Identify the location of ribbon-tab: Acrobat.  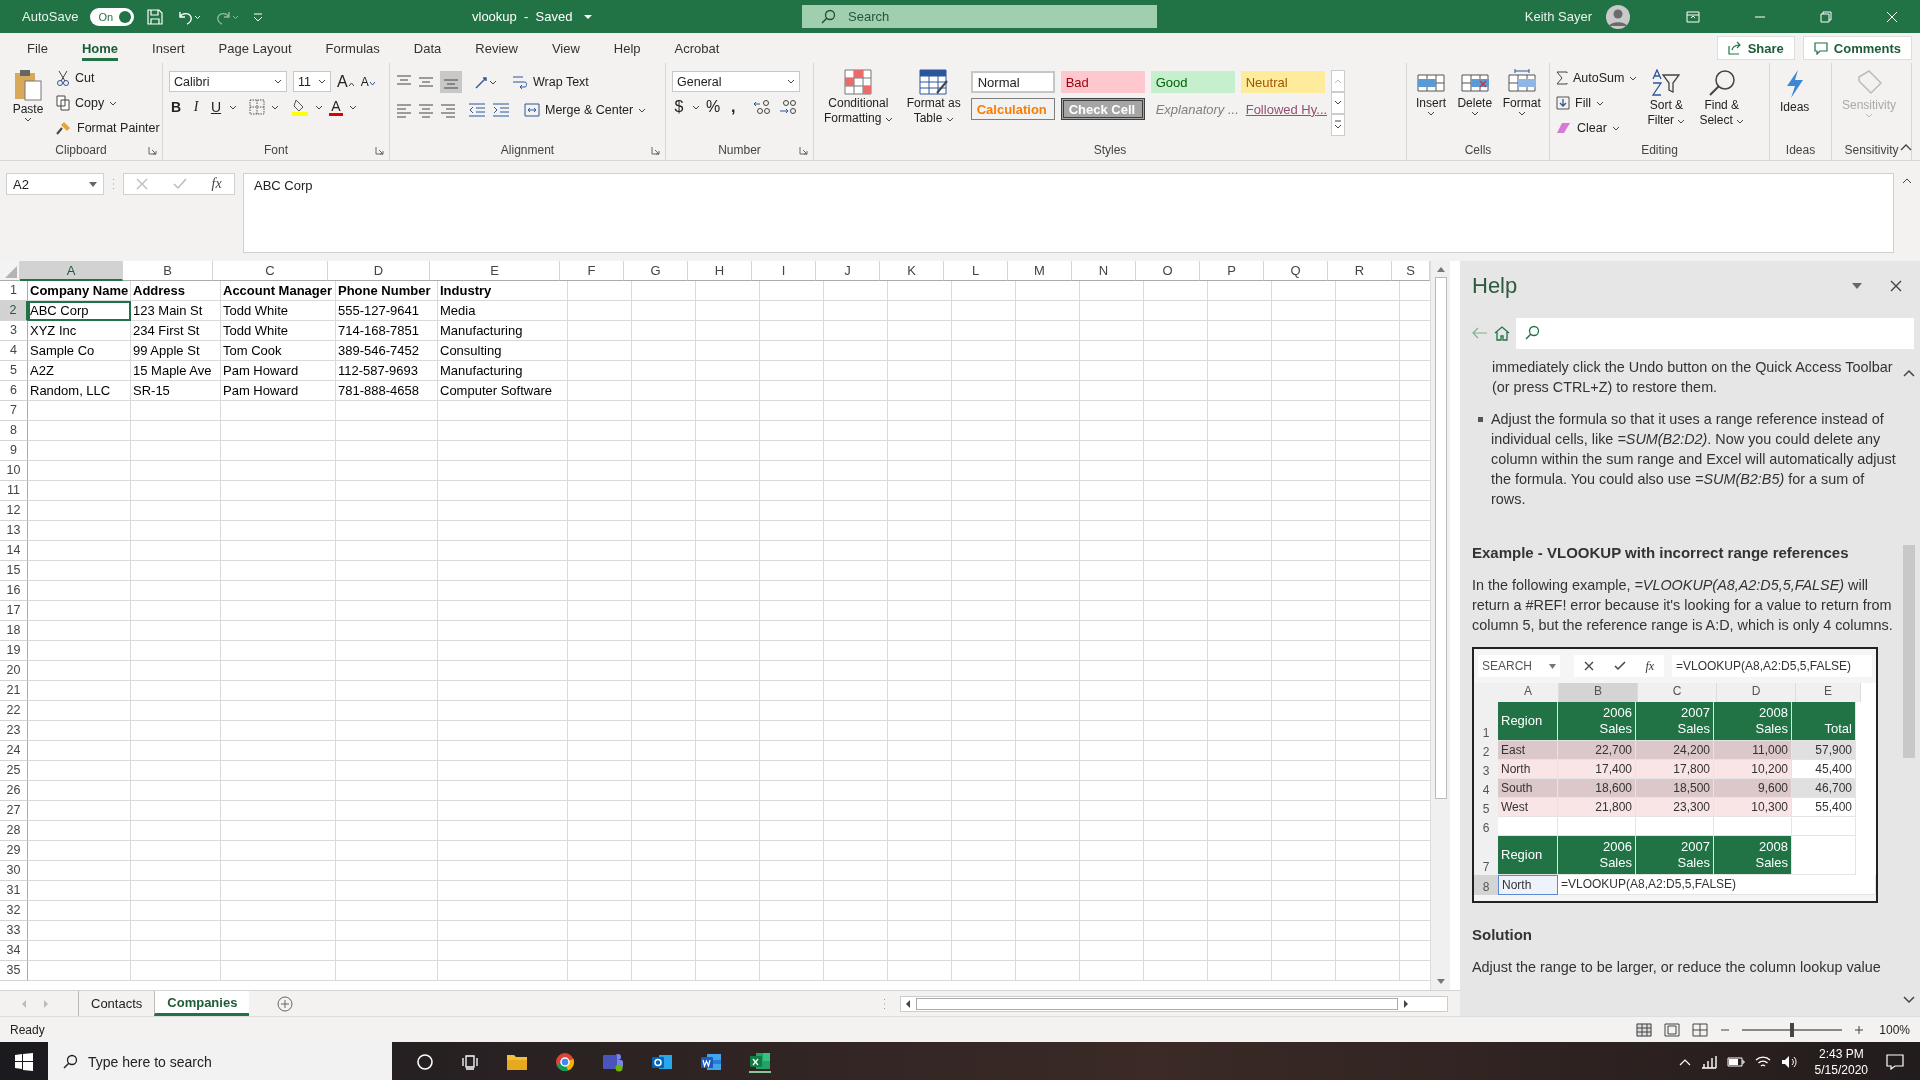
(697, 48).